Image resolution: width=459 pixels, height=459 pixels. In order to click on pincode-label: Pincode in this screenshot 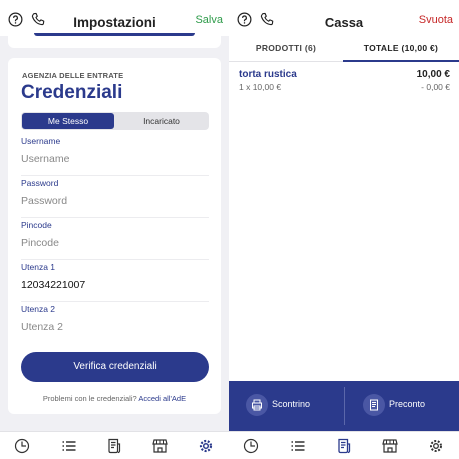, I will do `click(36, 225)`.